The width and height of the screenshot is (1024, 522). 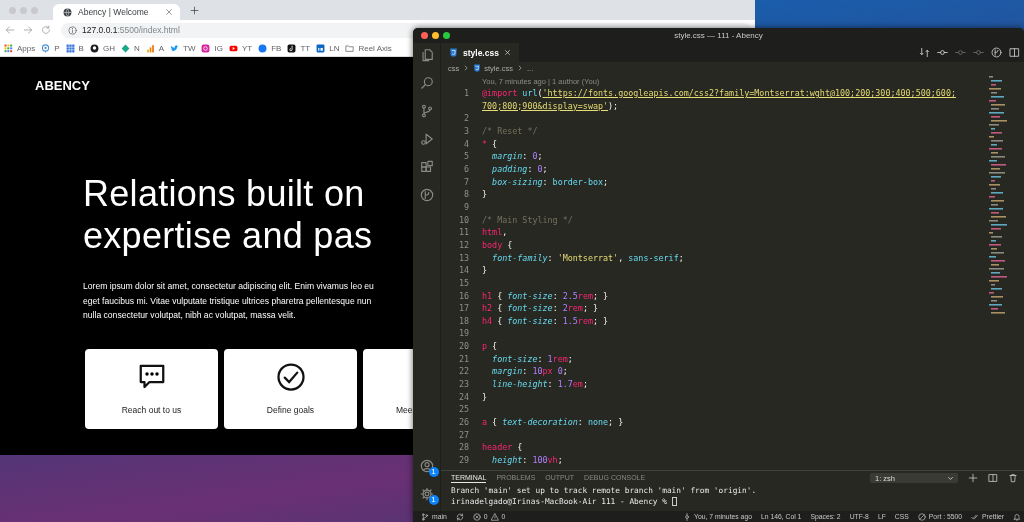 What do you see at coordinates (532, 359) in the screenshot?
I see `code-line: font-size: 1 rem;` at bounding box center [532, 359].